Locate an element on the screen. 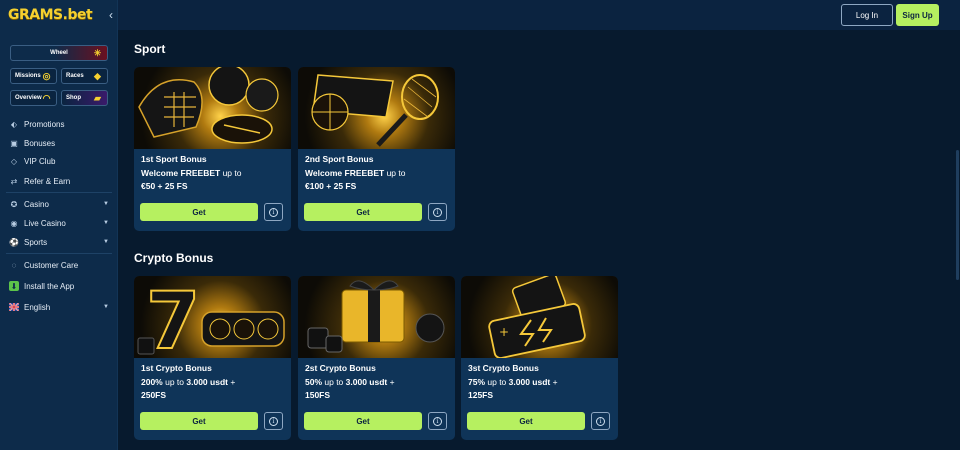 Image resolution: width=960 pixels, height=450 pixels. sidebar-item-label: VIP Club is located at coordinates (40, 161).